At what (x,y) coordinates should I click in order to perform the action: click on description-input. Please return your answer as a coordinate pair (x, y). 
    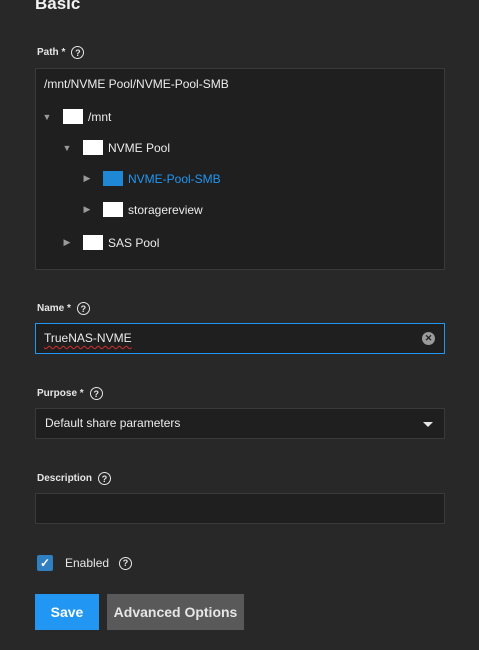
    Looking at the image, I should click on (240, 508).